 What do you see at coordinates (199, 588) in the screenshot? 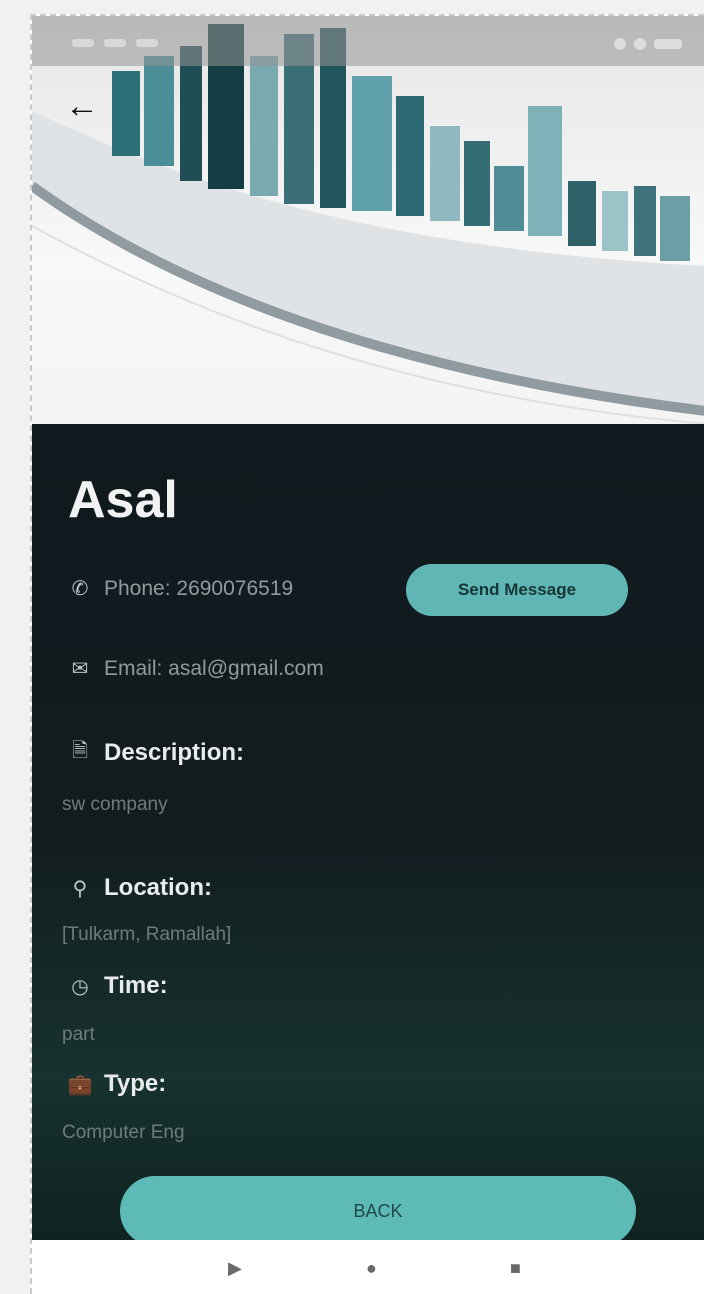
I see `phone-text: Phone: 2690076519` at bounding box center [199, 588].